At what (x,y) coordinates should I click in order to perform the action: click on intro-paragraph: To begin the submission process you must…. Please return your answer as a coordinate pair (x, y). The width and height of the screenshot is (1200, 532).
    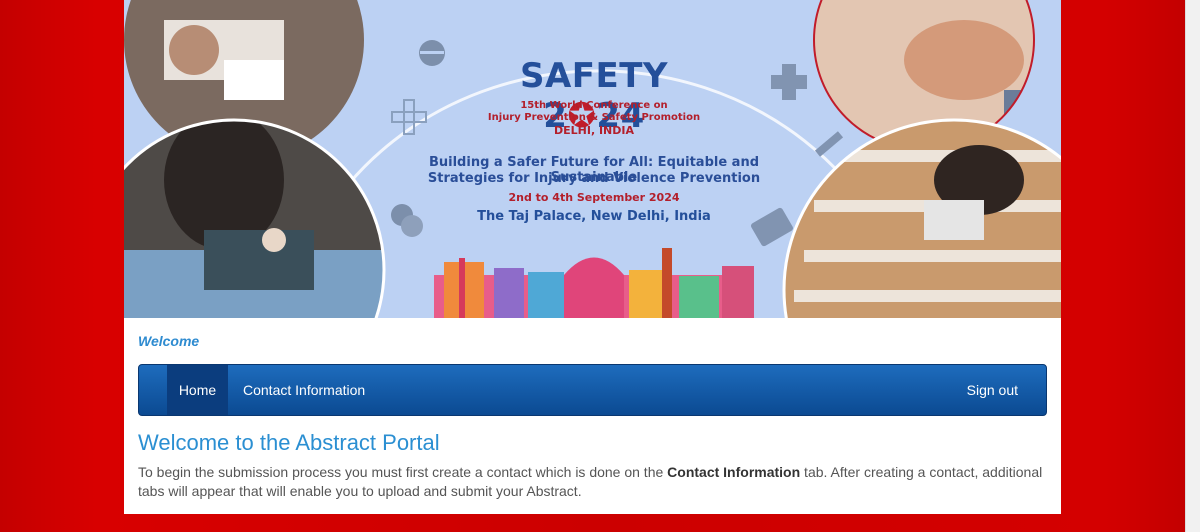
    Looking at the image, I should click on (593, 482).